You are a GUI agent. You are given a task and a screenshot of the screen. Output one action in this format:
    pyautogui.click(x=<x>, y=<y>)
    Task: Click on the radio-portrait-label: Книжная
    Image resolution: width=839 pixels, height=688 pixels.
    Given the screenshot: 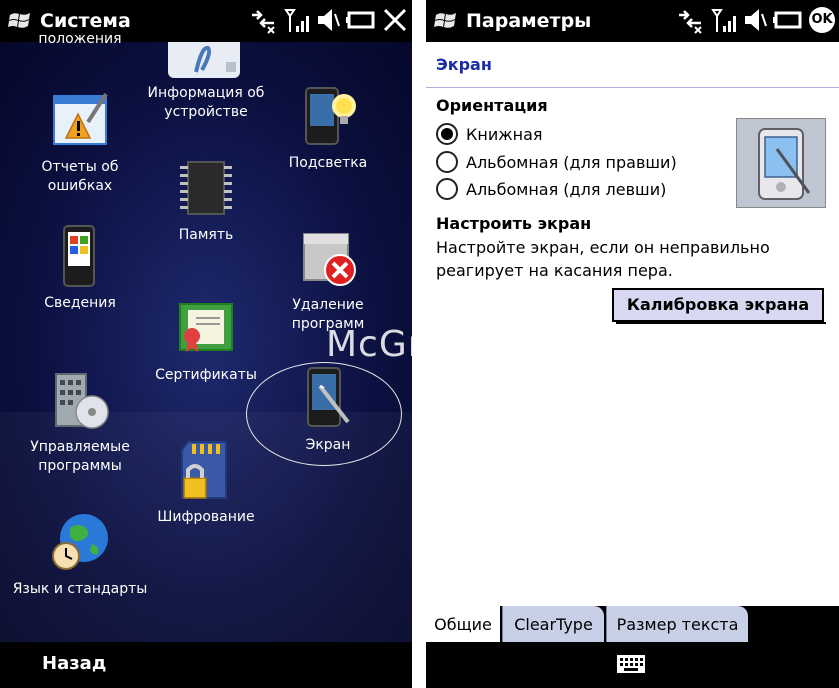 What is the action you would take?
    pyautogui.click(x=504, y=134)
    